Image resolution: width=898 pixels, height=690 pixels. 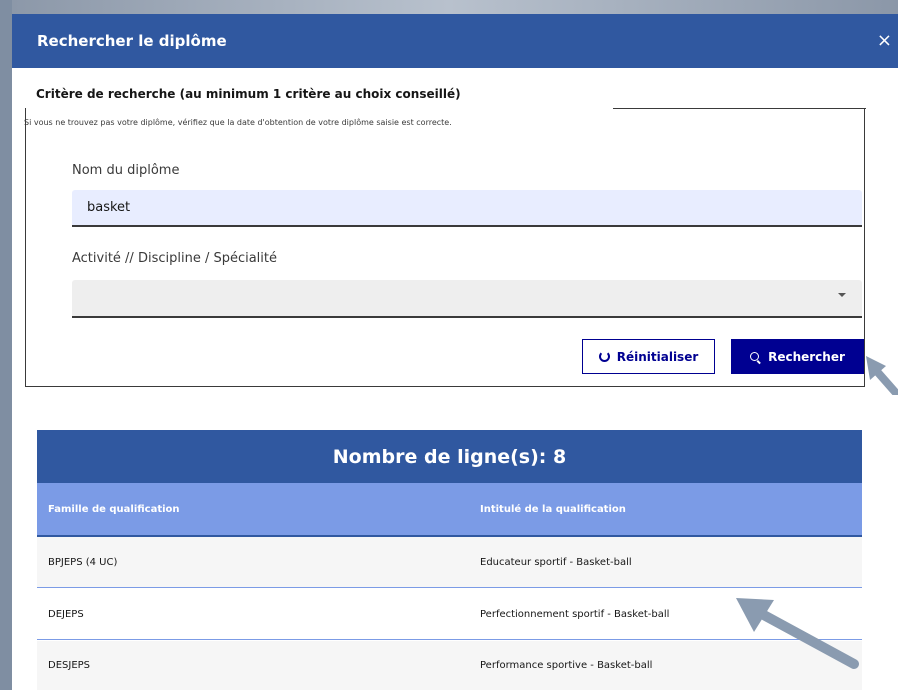 What do you see at coordinates (604, 356) in the screenshot?
I see `refresh-icon` at bounding box center [604, 356].